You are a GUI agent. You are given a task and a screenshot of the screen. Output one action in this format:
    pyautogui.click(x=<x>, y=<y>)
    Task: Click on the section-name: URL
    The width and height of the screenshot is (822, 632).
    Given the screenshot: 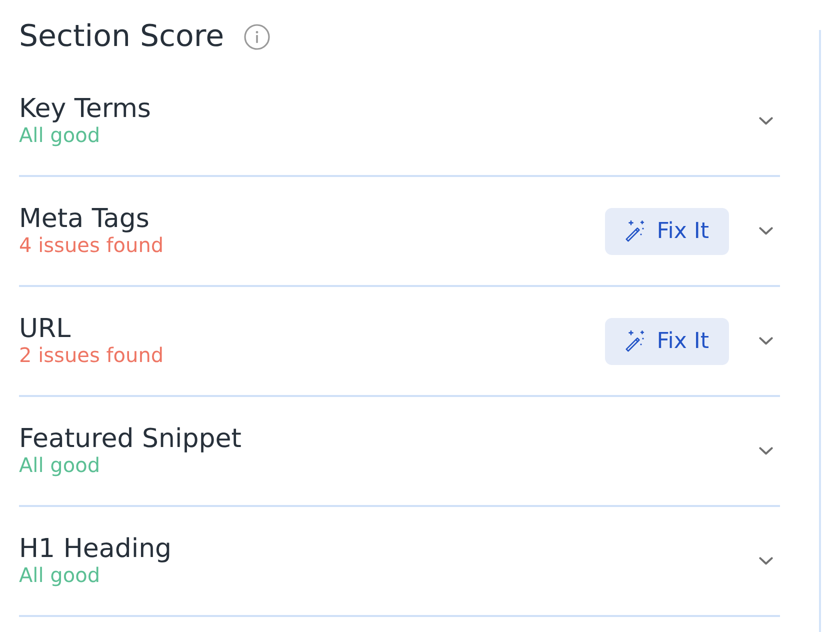 What is the action you would take?
    pyautogui.click(x=45, y=329)
    